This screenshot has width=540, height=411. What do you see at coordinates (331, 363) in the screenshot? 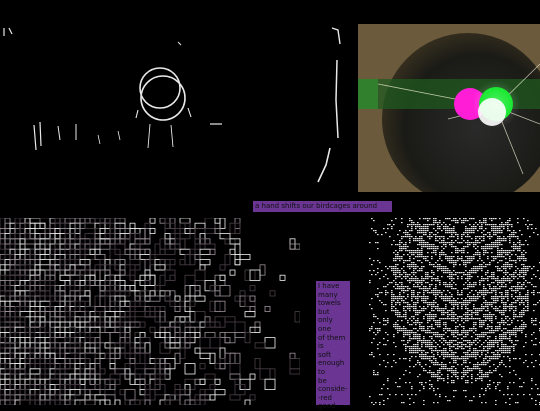
I see `towels-line: enough` at bounding box center [331, 363].